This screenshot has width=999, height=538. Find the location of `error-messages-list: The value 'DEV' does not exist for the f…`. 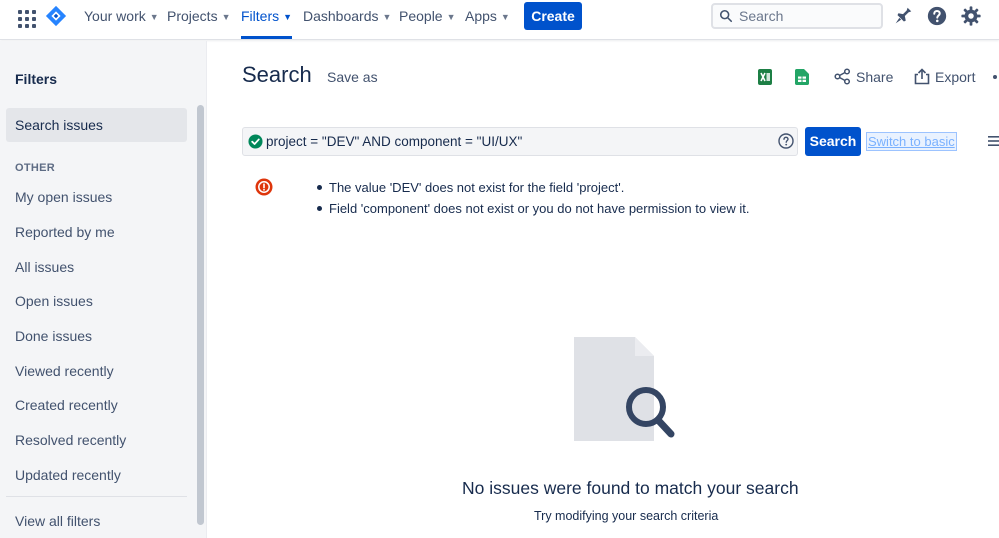

error-messages-list: The value 'DEV' does not exist for the f… is located at coordinates (532, 201).